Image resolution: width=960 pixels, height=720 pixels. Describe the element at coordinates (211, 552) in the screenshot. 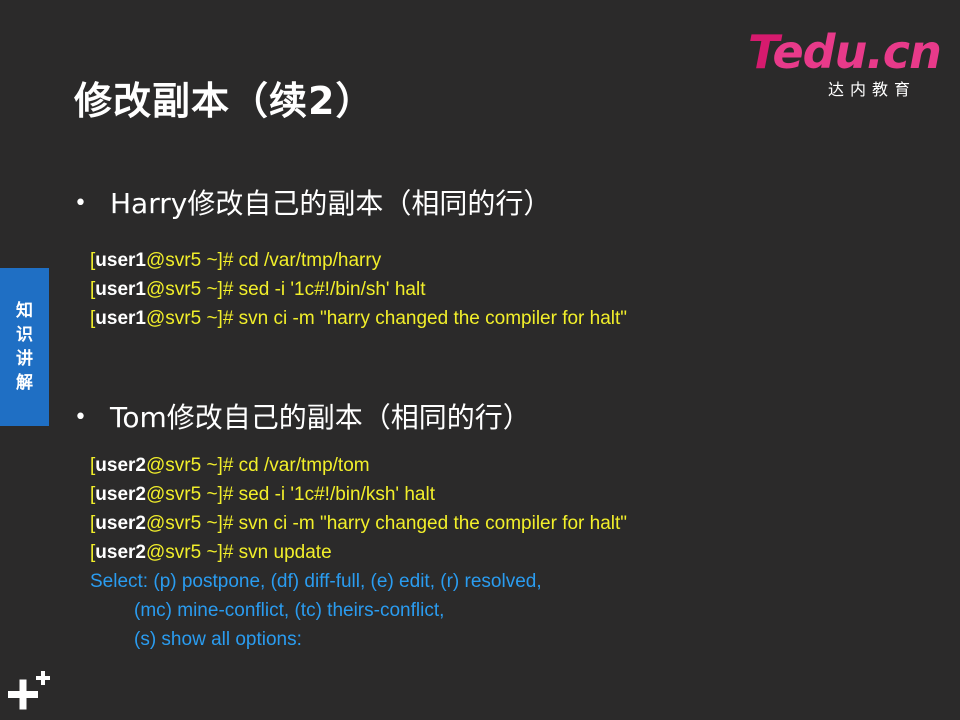

I see `code-line: [user2@svr5 ~]# svn update` at that location.